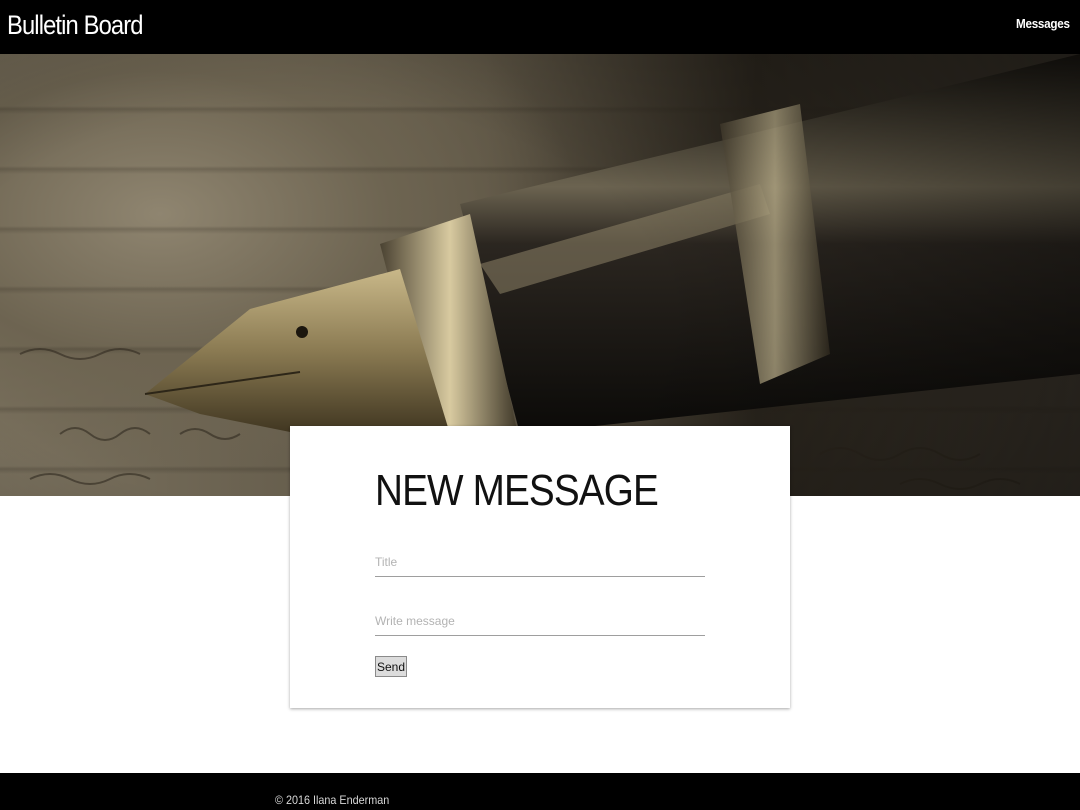 The image size is (1080, 810). I want to click on title-input, so click(540, 562).